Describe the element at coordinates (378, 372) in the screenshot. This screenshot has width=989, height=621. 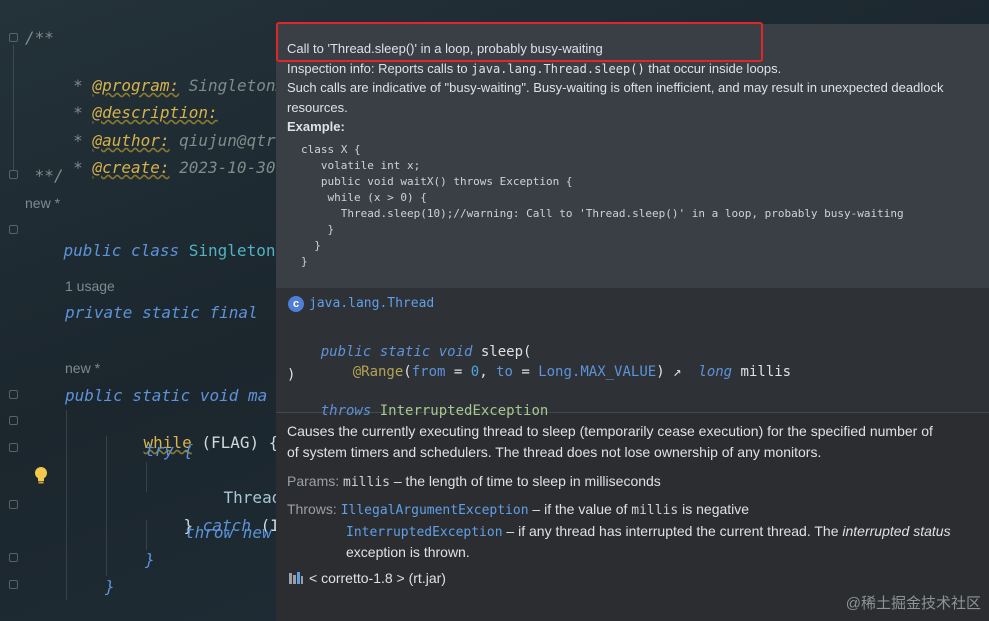
I see `annotation: @Range` at that location.